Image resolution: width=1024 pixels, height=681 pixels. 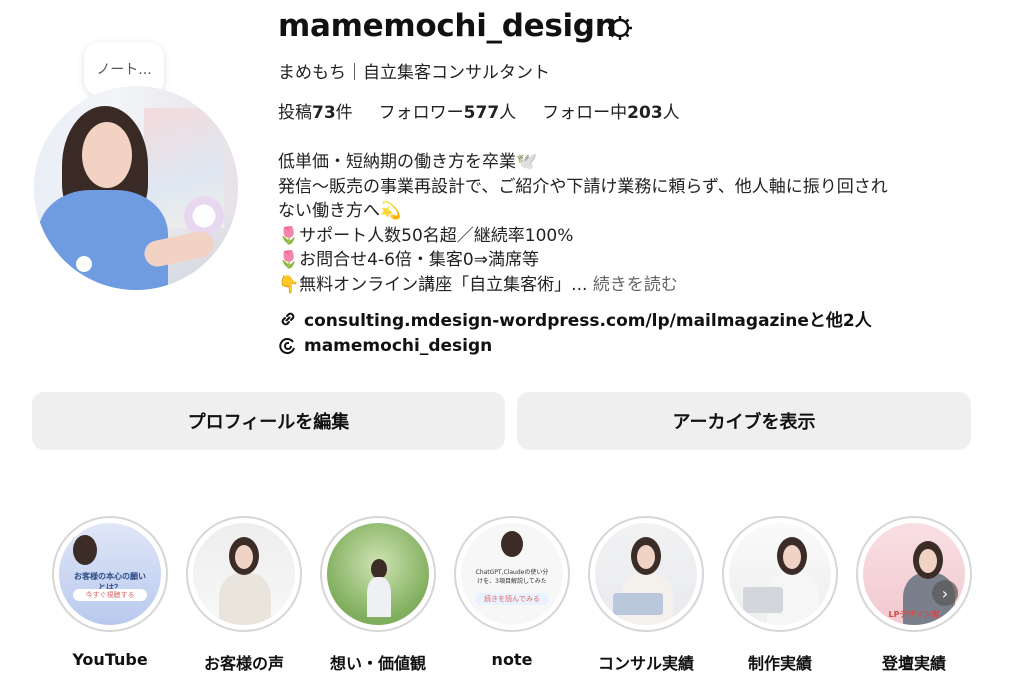 What do you see at coordinates (914, 614) in the screenshot?
I see `thumb-text: LPデザイン実` at bounding box center [914, 614].